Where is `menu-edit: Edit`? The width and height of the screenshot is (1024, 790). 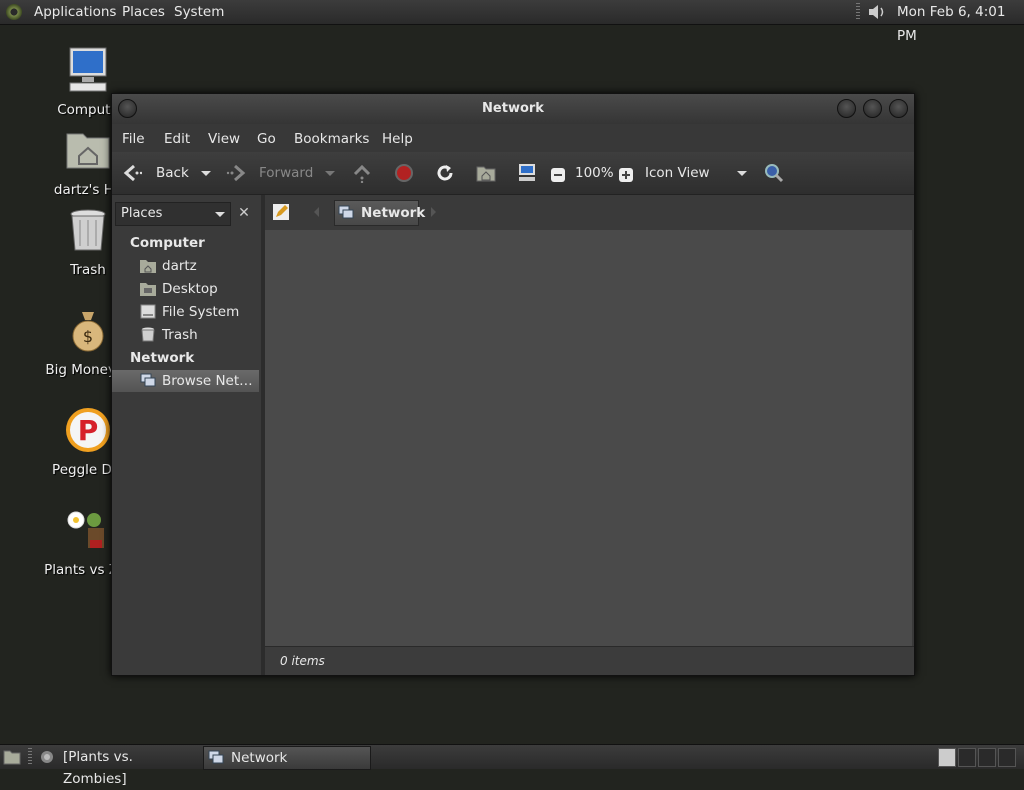
menu-edit: Edit is located at coordinates (177, 139).